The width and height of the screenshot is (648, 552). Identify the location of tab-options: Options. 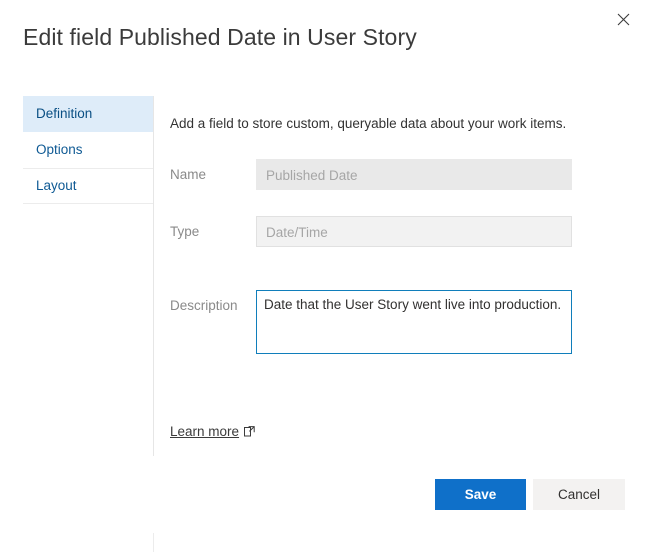
(88, 150).